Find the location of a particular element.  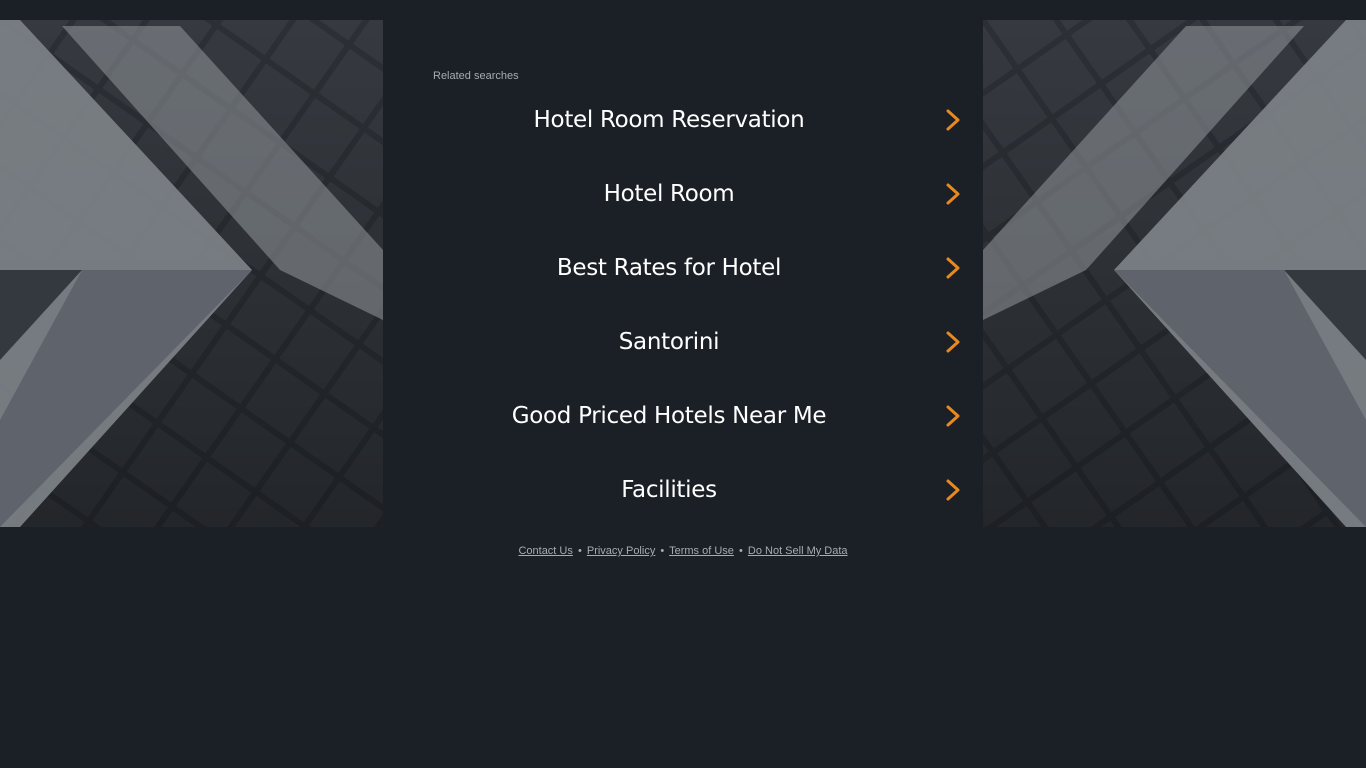

list-item: Hotel Room Reservation is located at coordinates (683, 120).